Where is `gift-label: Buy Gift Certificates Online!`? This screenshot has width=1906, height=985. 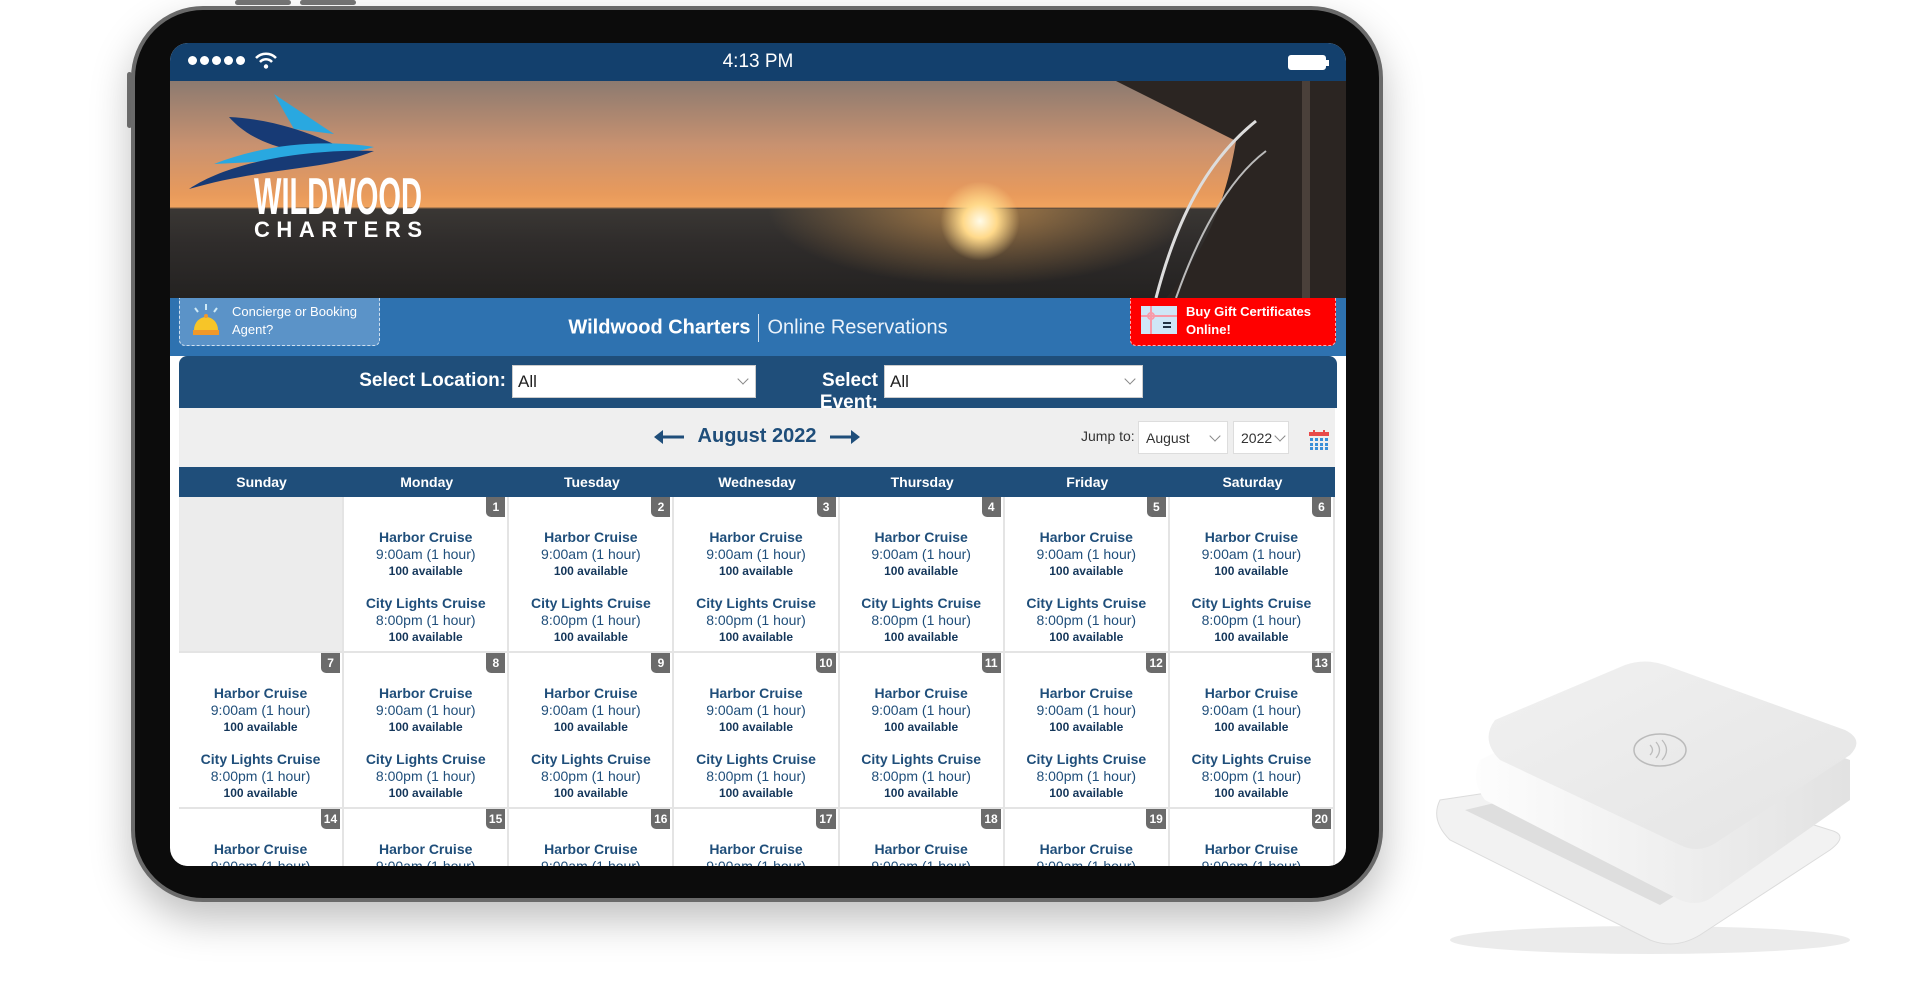
gift-label: Buy Gift Certificates Online! is located at coordinates (1248, 320).